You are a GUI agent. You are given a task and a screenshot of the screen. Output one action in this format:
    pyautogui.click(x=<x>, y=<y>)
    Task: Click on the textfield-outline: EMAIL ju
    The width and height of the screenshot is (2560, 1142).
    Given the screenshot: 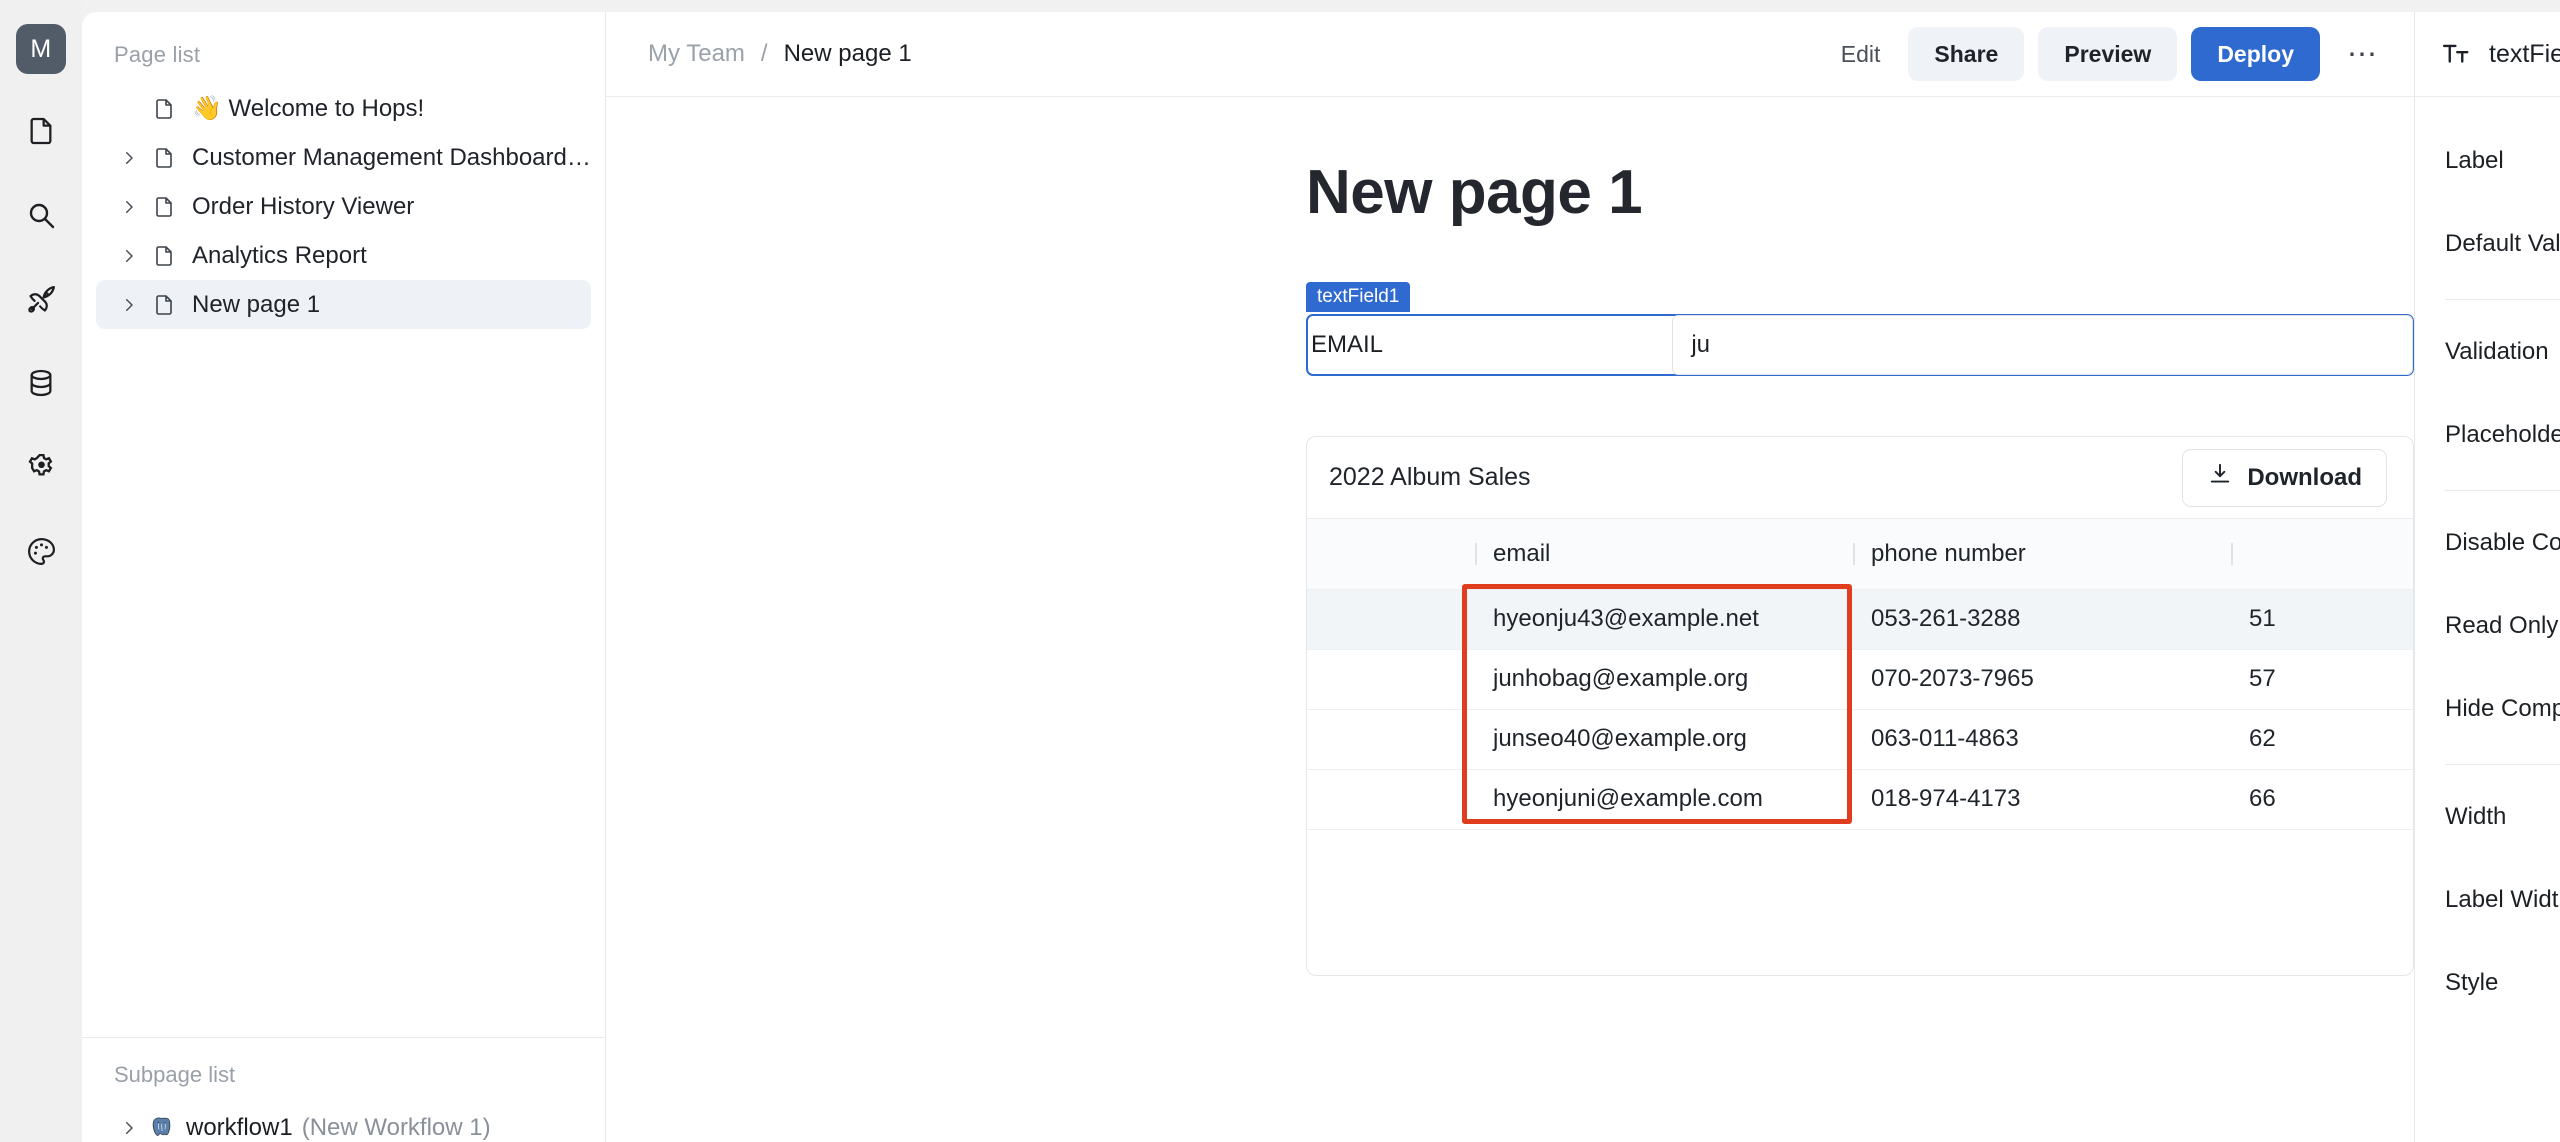 What is the action you would take?
    pyautogui.click(x=1860, y=345)
    